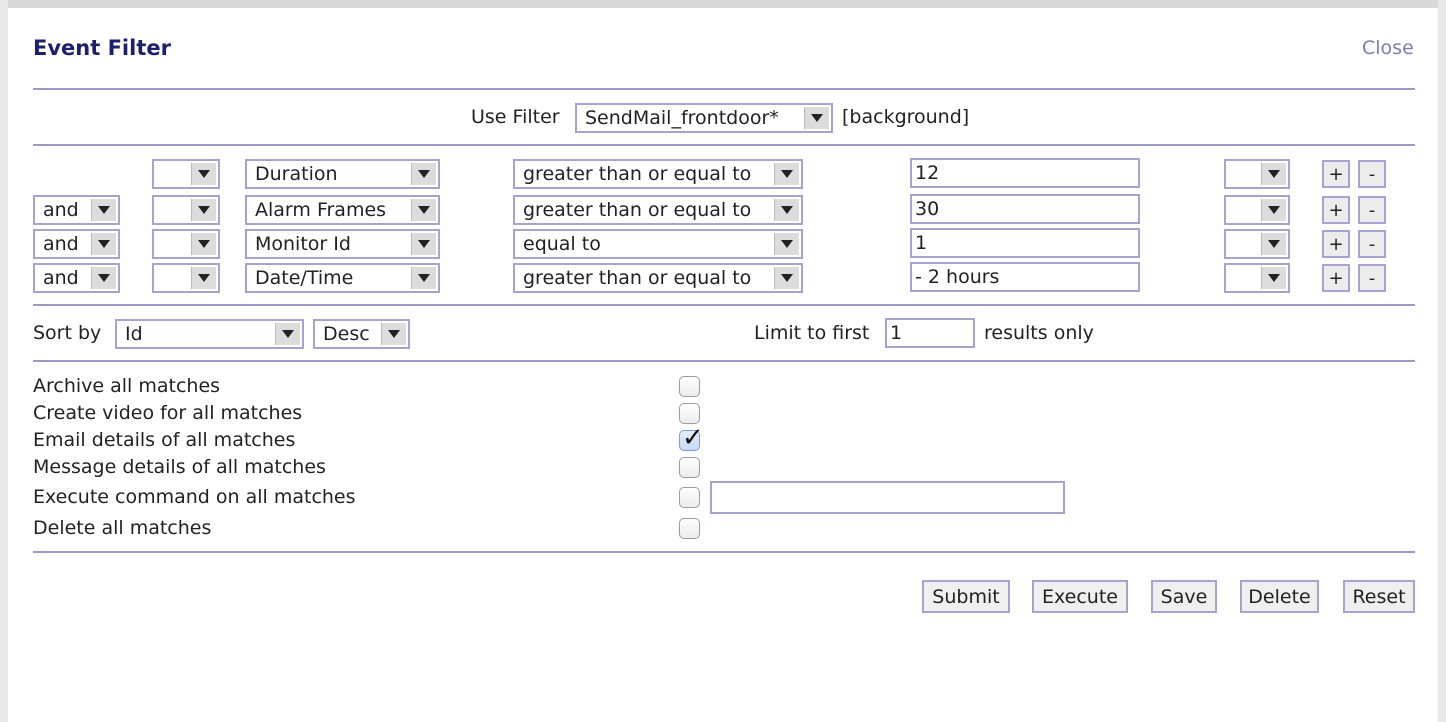  I want to click on attribute-select: Duration, so click(342, 174).